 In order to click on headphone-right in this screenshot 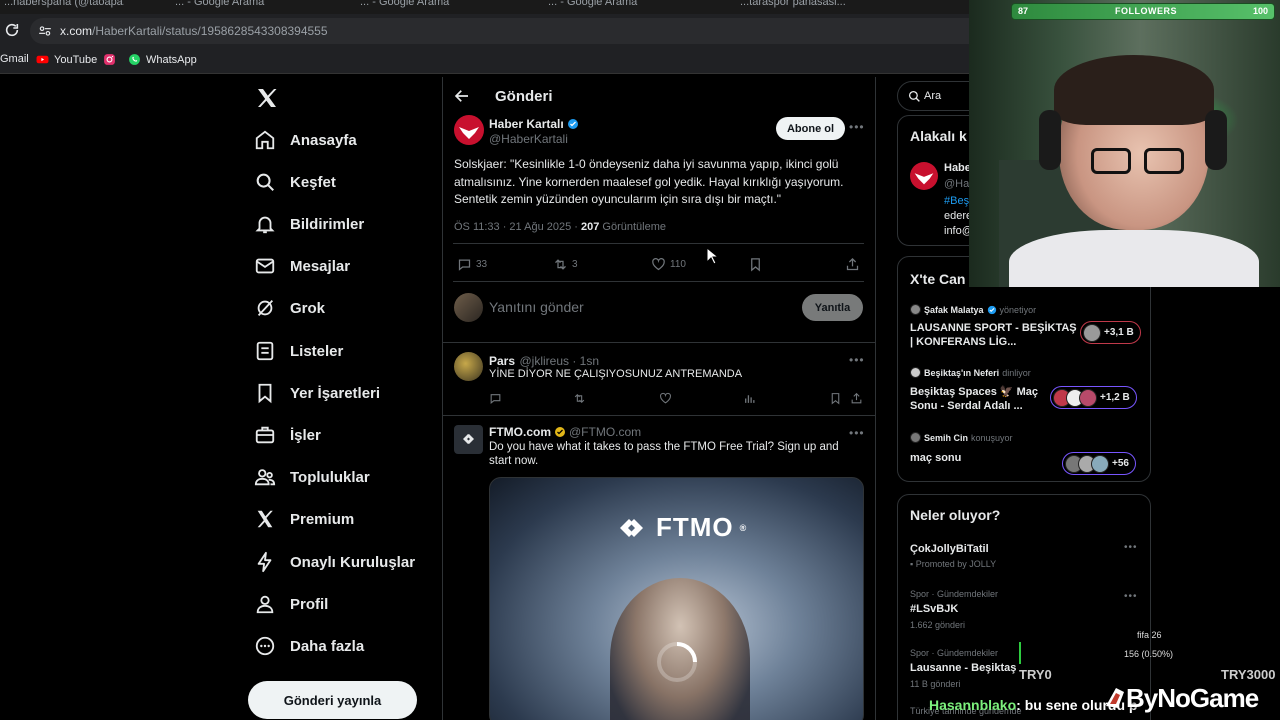, I will do `click(1216, 140)`.